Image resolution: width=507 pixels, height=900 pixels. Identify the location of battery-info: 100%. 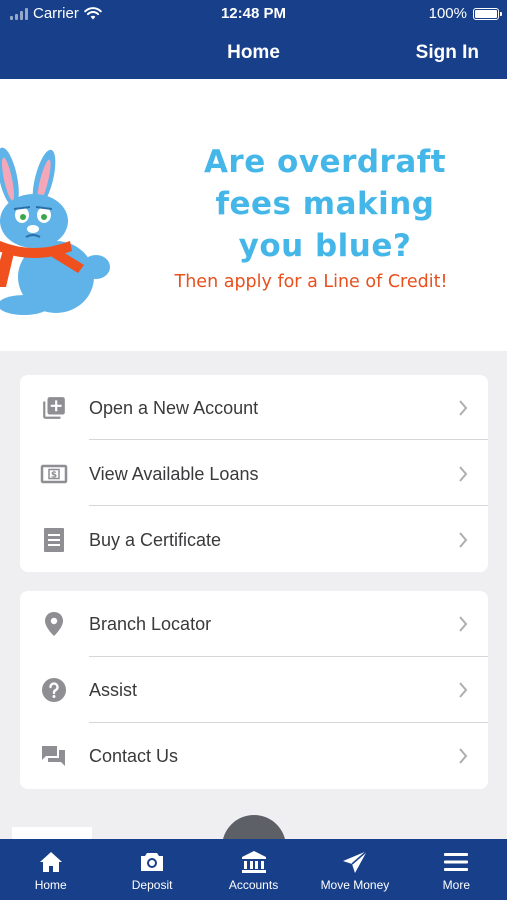
(465, 13).